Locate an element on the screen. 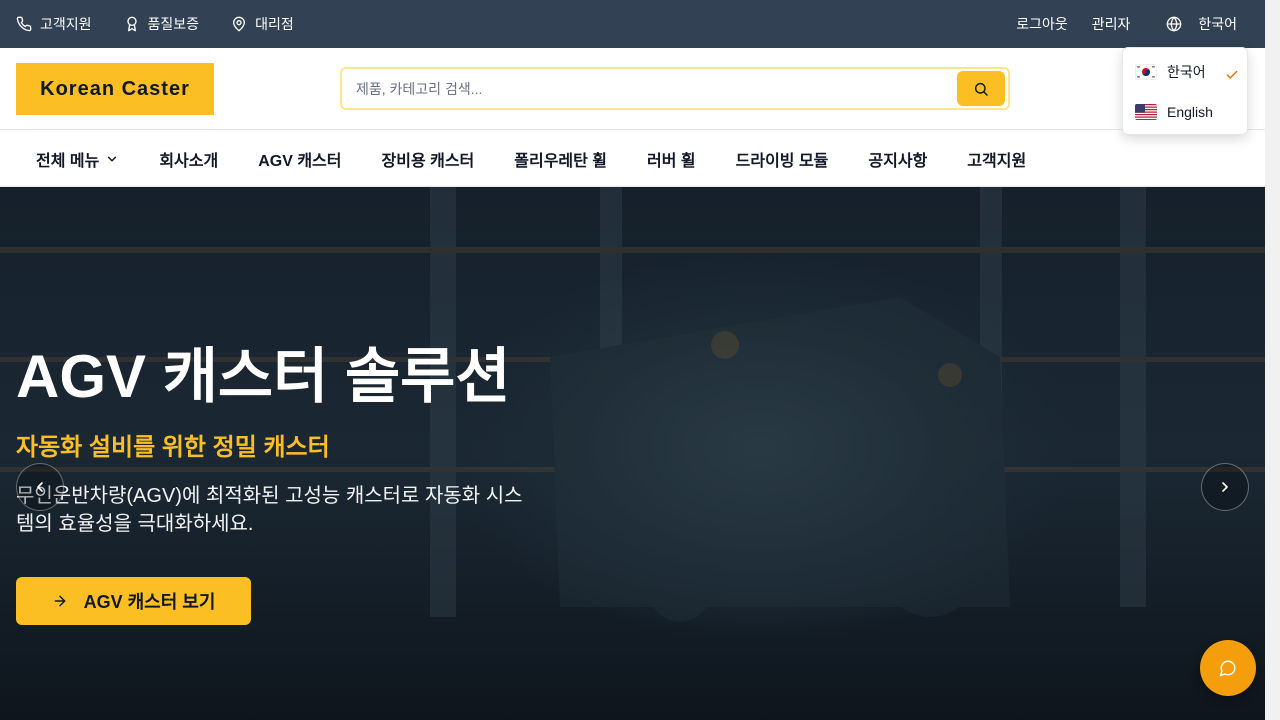 This screenshot has height=720, width=1280. chevron-right-icon is located at coordinates (1225, 487).